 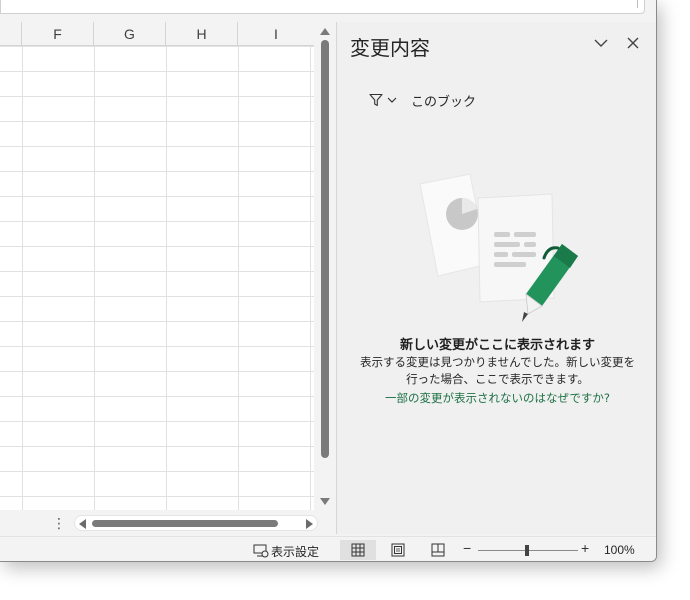 What do you see at coordinates (619, 550) in the screenshot?
I see `zoom-level: 100%` at bounding box center [619, 550].